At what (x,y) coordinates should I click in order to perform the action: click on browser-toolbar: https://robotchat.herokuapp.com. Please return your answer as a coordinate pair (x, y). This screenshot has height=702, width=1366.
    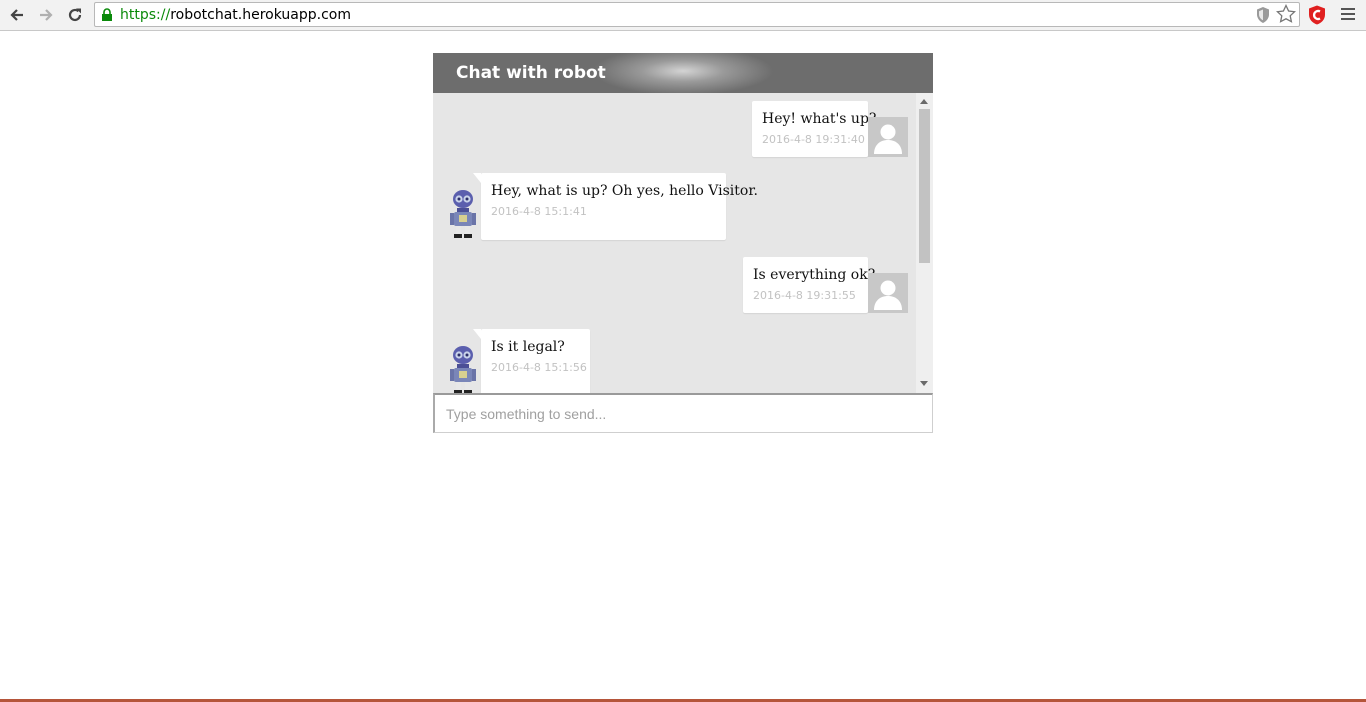
    Looking at the image, I should click on (683, 15).